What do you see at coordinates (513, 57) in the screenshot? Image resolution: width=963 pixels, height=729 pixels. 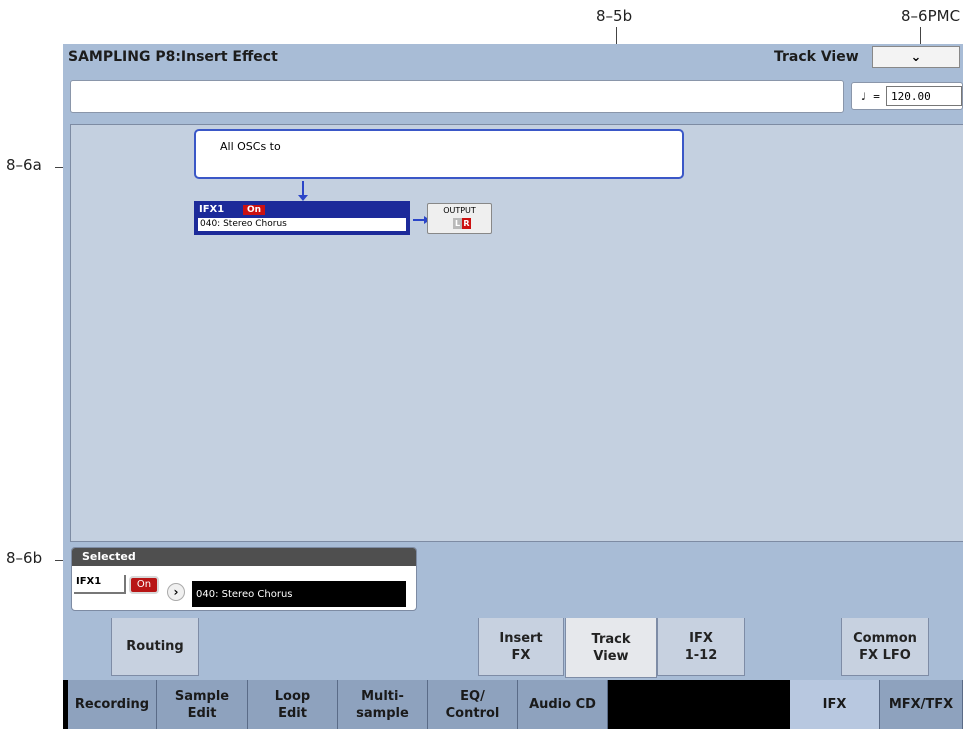 I see `title-bar: SAMPLING P8:Insert Effect Track View ⌄` at bounding box center [513, 57].